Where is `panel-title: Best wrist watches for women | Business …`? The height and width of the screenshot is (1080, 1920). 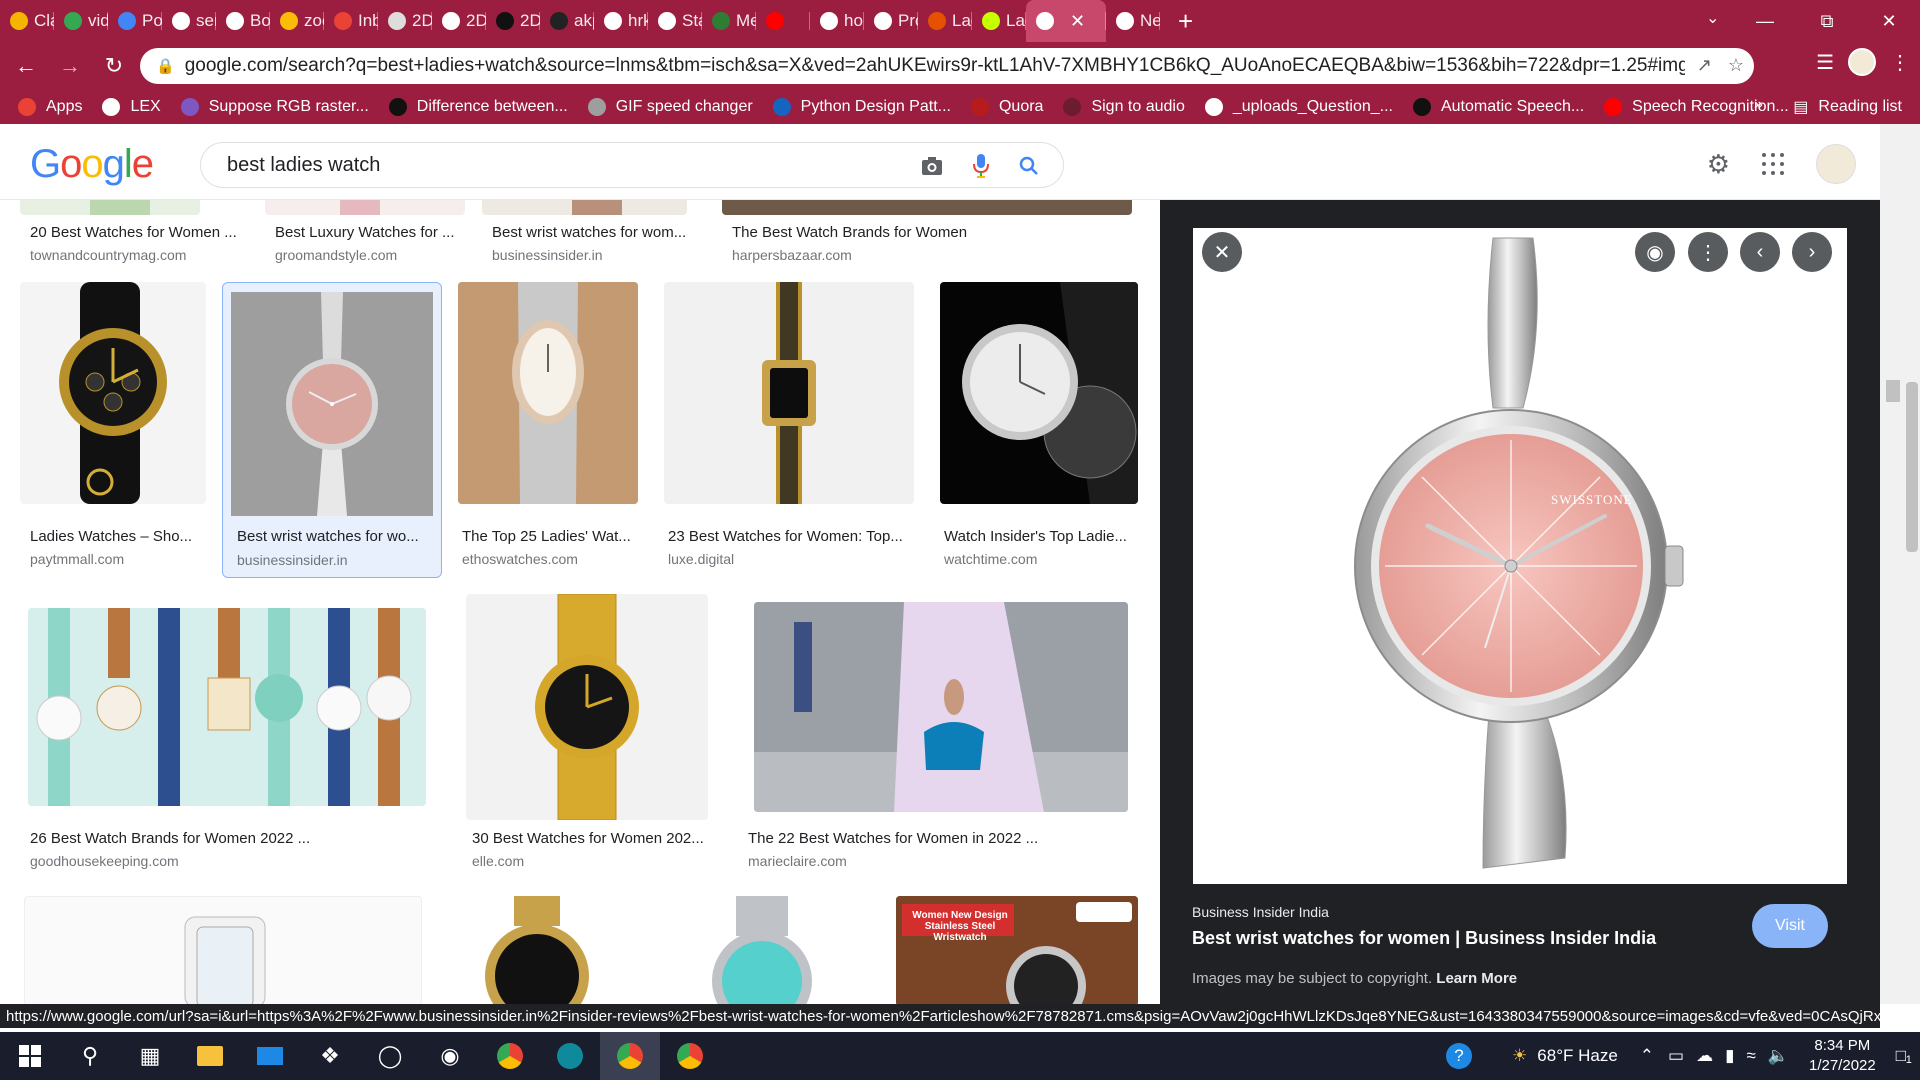 panel-title: Best wrist watches for women | Business … is located at coordinates (1424, 938).